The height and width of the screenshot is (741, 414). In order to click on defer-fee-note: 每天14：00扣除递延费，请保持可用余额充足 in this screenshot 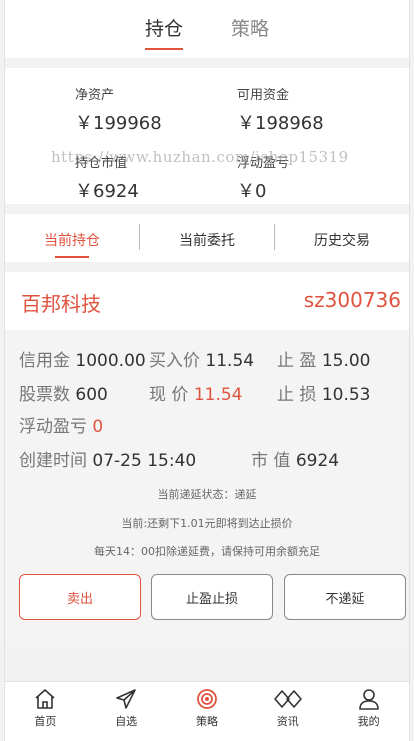, I will do `click(207, 551)`.